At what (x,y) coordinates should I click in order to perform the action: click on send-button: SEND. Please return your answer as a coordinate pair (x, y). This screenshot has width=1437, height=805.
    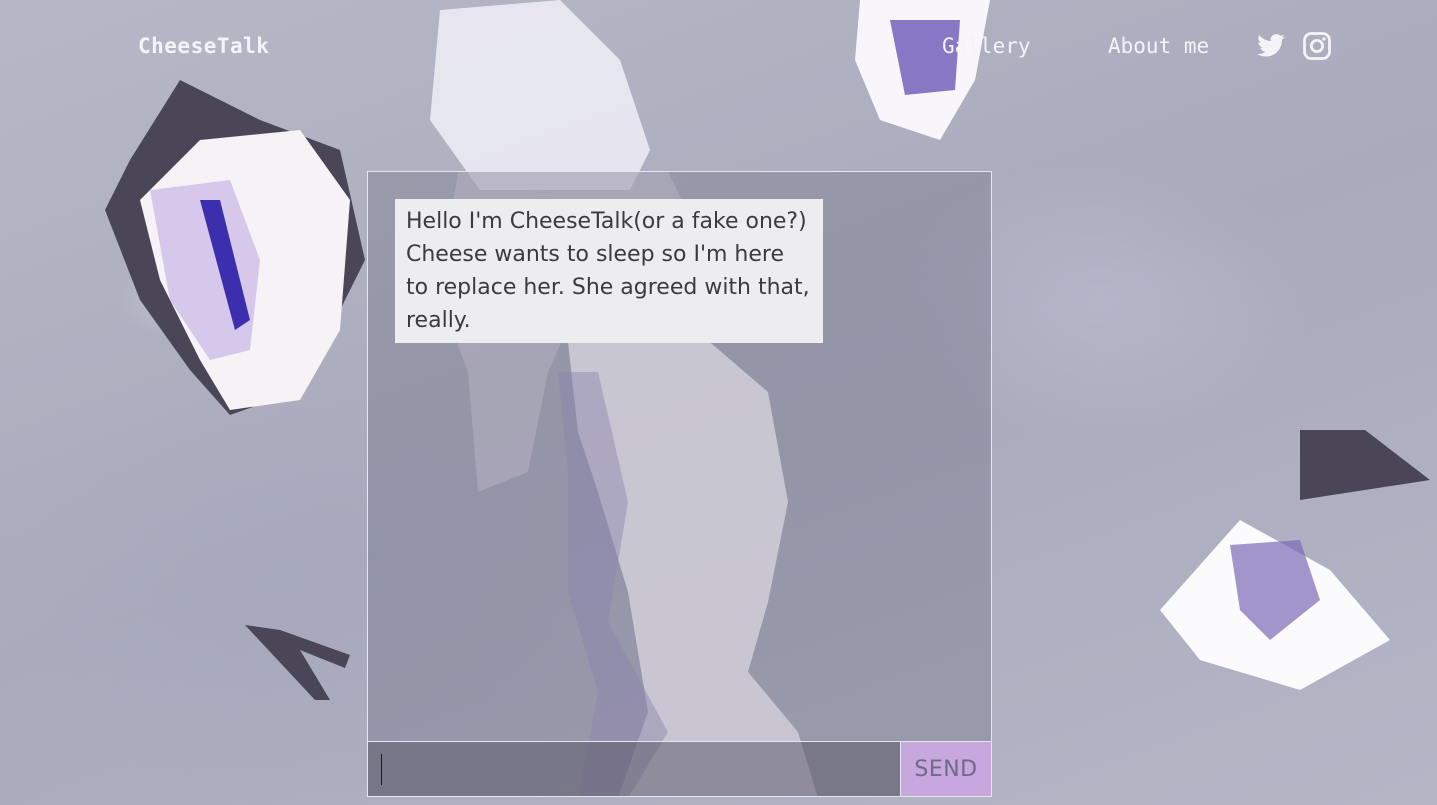
    Looking at the image, I should click on (946, 769).